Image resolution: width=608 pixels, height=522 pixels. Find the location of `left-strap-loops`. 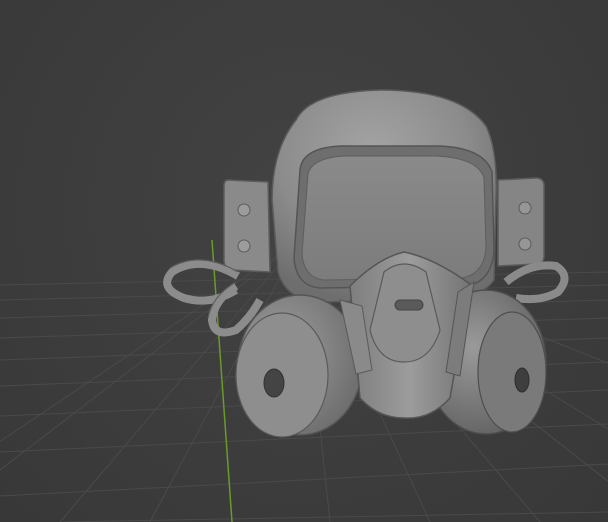

left-strap-loops is located at coordinates (213, 298).